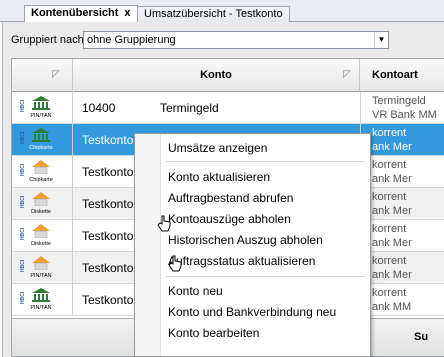 Image resolution: width=444 pixels, height=357 pixels. What do you see at coordinates (217, 148) in the screenshot?
I see `menu-item-umsaetze-anzeigen: Umsätze anzeigen` at bounding box center [217, 148].